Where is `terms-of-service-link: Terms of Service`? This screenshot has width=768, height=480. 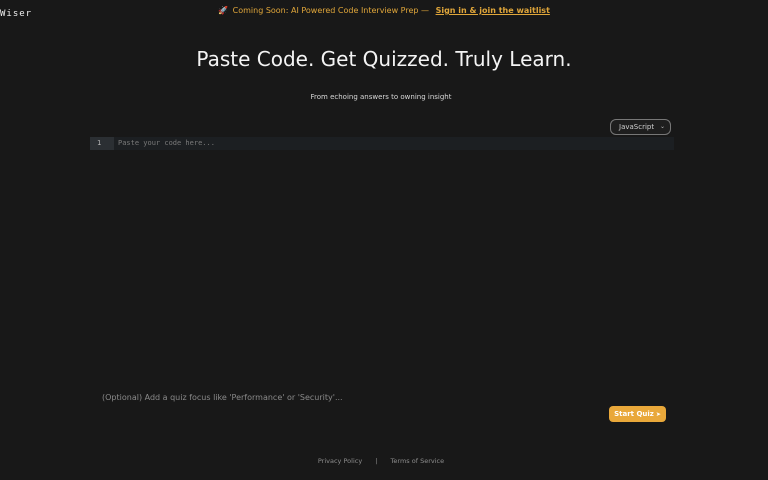 terms-of-service-link: Terms of Service is located at coordinates (418, 461).